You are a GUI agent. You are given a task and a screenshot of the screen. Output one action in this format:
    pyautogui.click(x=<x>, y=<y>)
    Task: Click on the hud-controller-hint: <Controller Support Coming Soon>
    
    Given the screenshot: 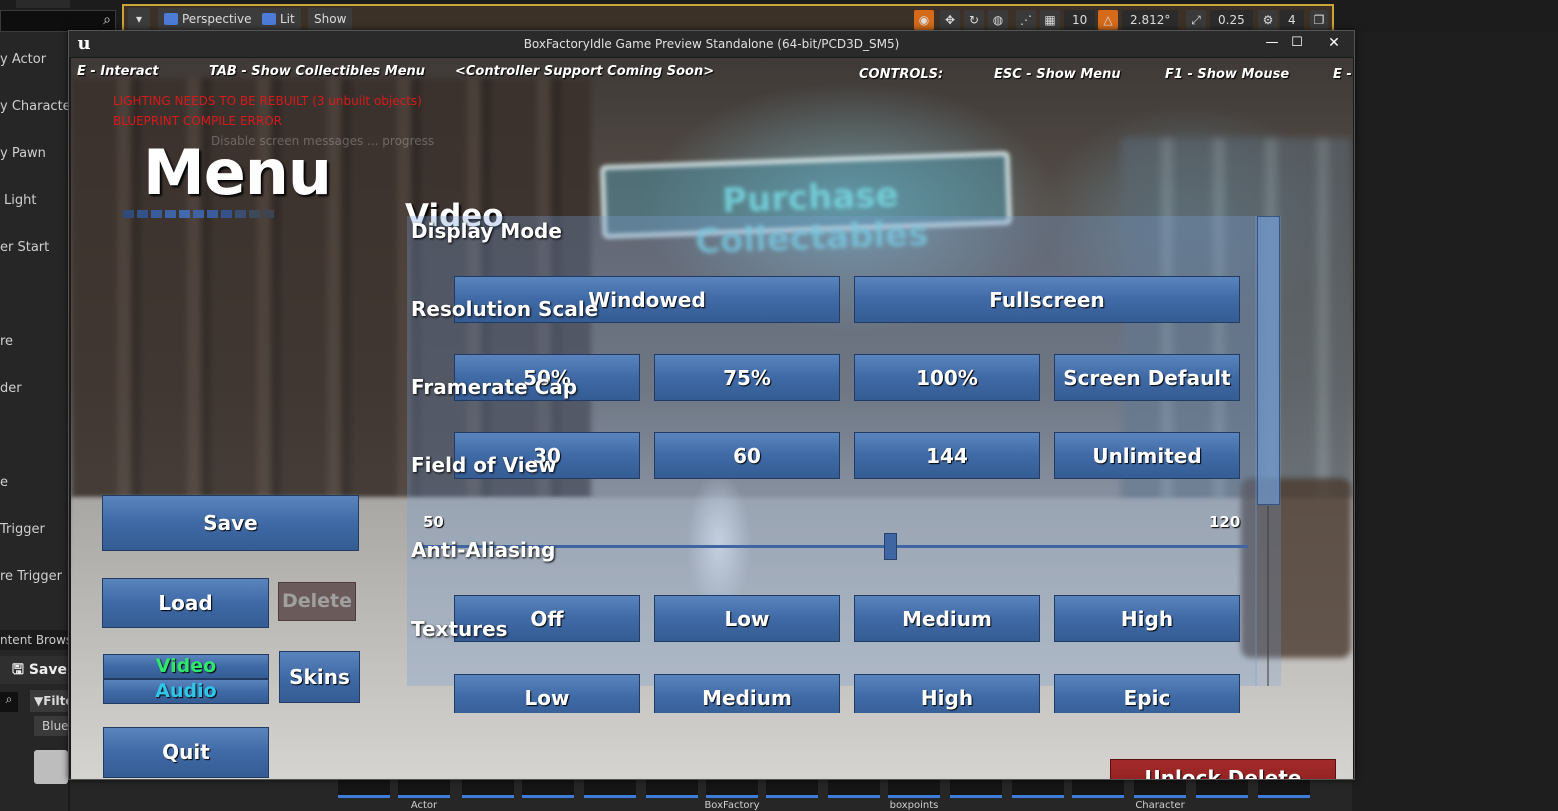 What is the action you would take?
    pyautogui.click(x=585, y=71)
    